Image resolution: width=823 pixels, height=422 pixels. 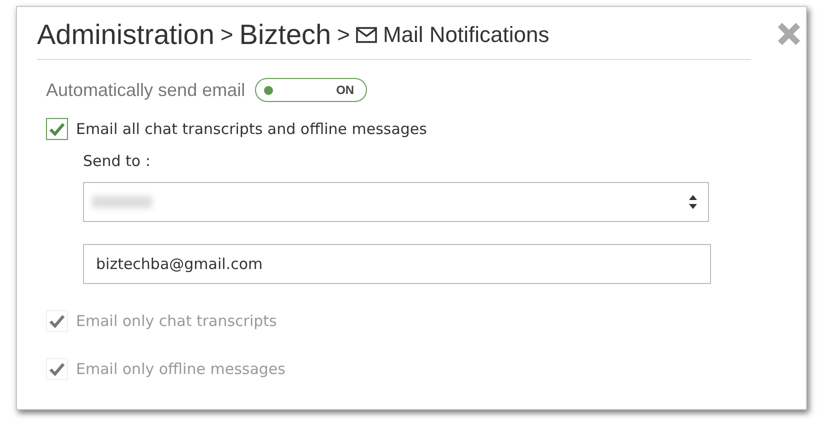 I want to click on checkbox-label: Email only offline messages, so click(x=181, y=369).